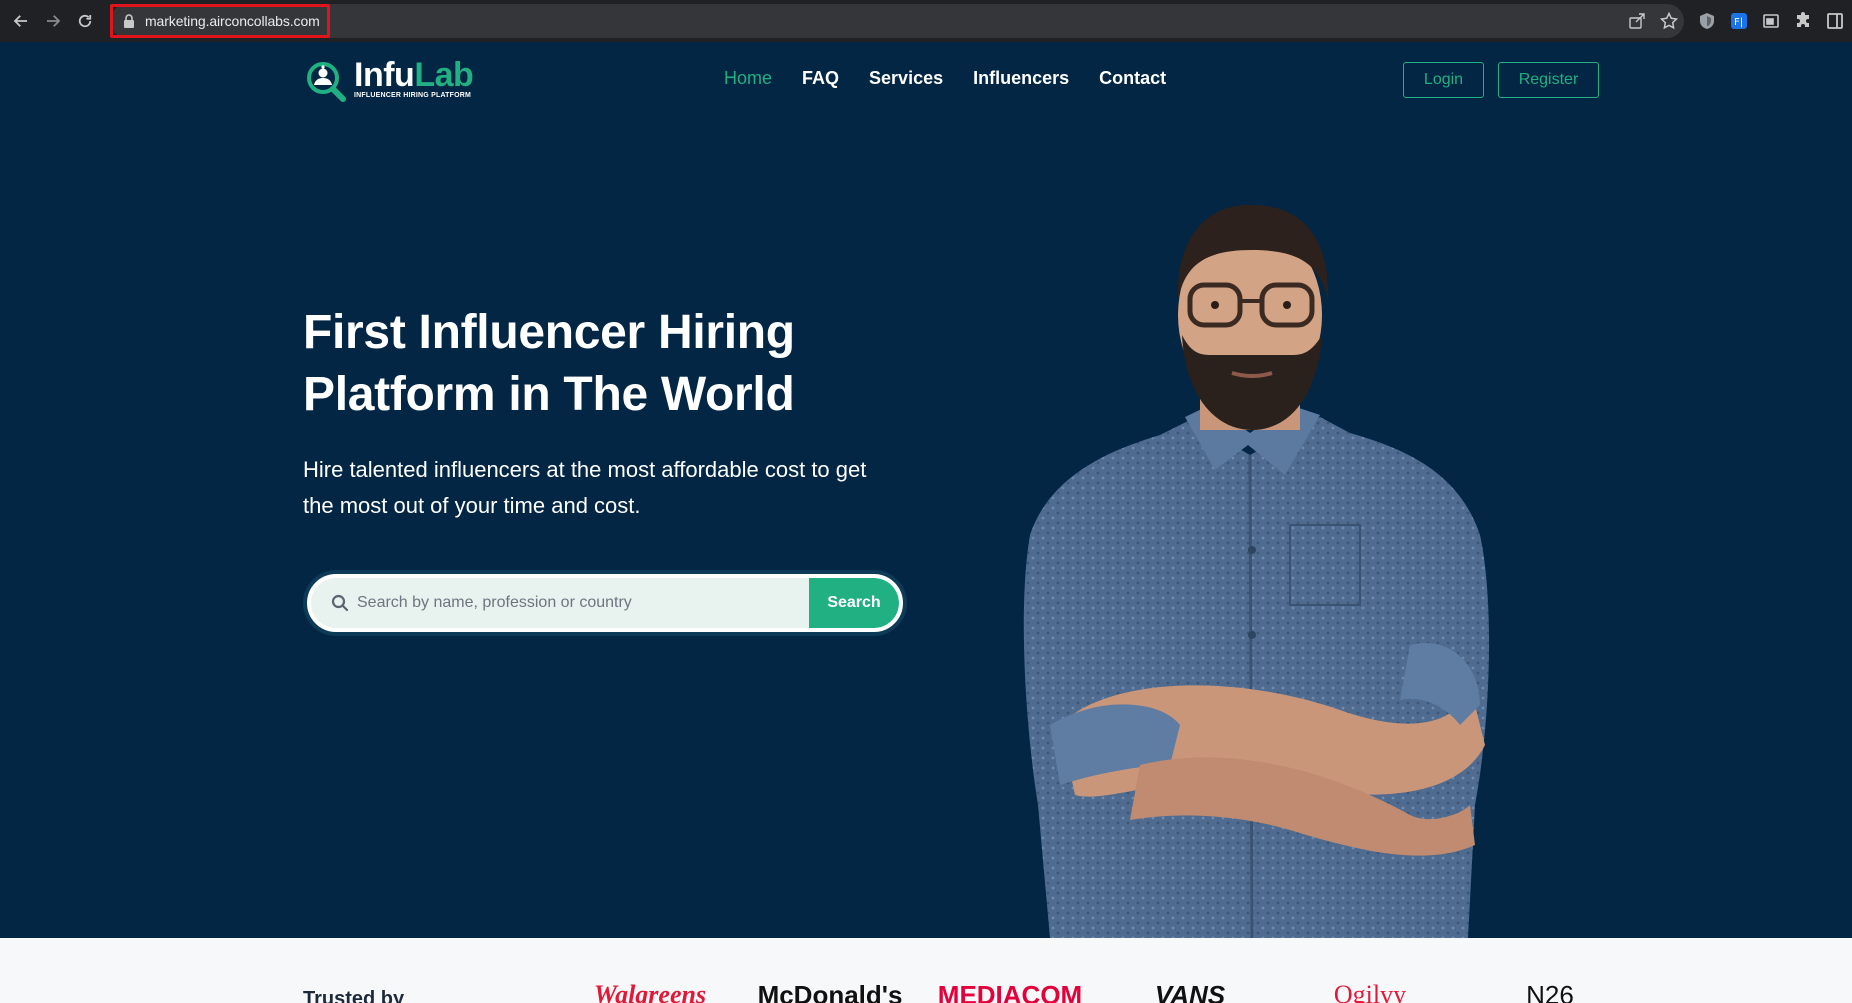  I want to click on share-icon, so click(1637, 21).